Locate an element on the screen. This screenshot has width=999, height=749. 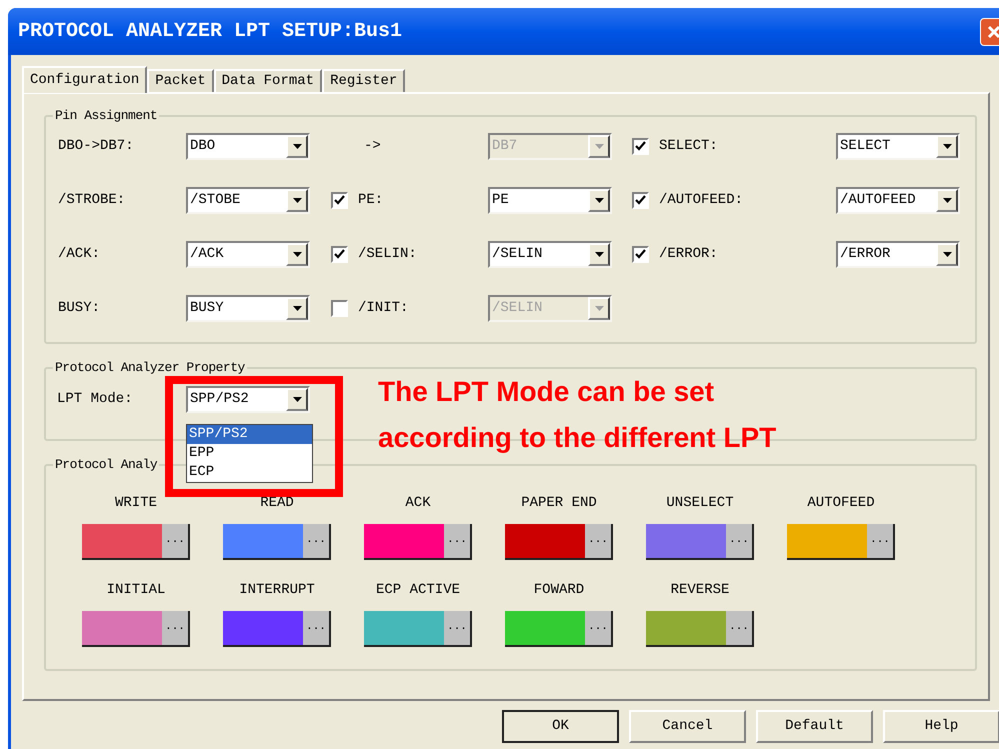
color-label: REVERSE is located at coordinates (700, 590).